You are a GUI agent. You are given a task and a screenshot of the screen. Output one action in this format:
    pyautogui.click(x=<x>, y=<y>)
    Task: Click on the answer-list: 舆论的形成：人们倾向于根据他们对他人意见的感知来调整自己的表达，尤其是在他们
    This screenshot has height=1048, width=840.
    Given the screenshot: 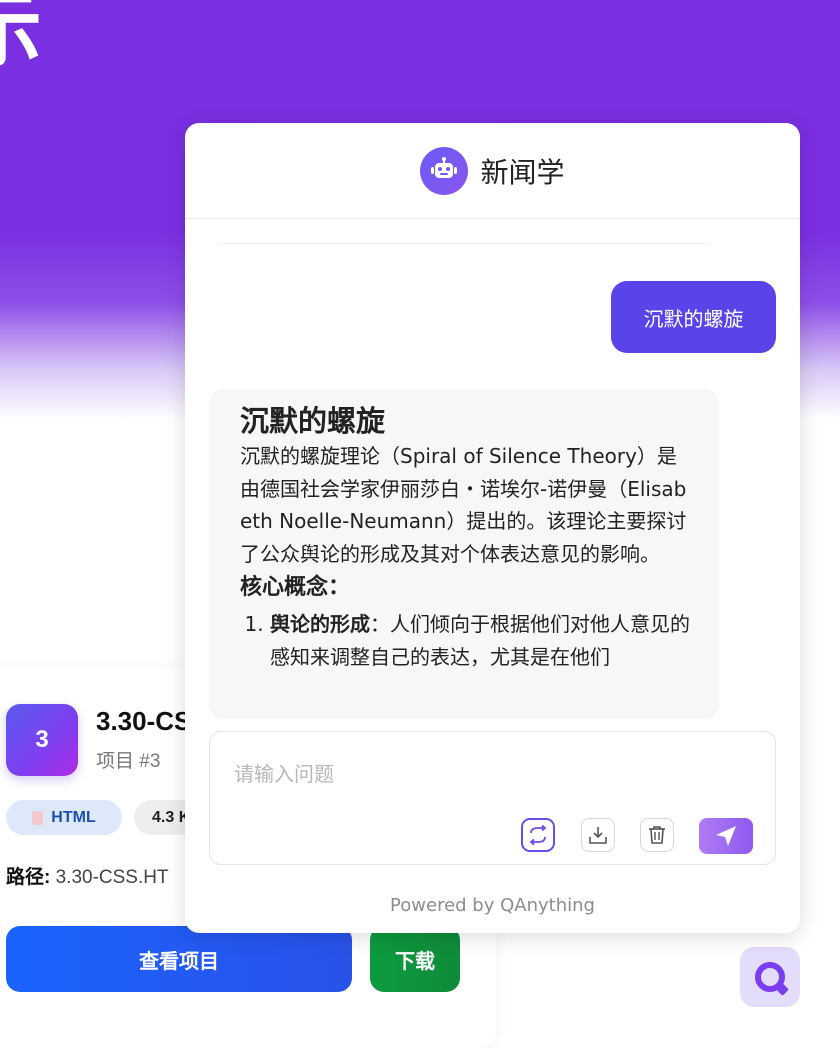 What is the action you would take?
    pyautogui.click(x=465, y=640)
    